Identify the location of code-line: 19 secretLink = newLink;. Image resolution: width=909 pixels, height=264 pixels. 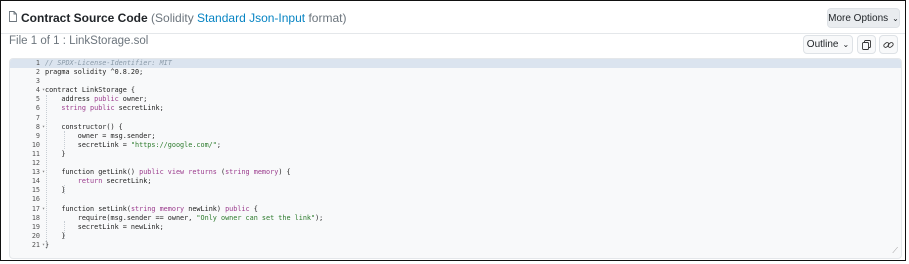
(455, 227).